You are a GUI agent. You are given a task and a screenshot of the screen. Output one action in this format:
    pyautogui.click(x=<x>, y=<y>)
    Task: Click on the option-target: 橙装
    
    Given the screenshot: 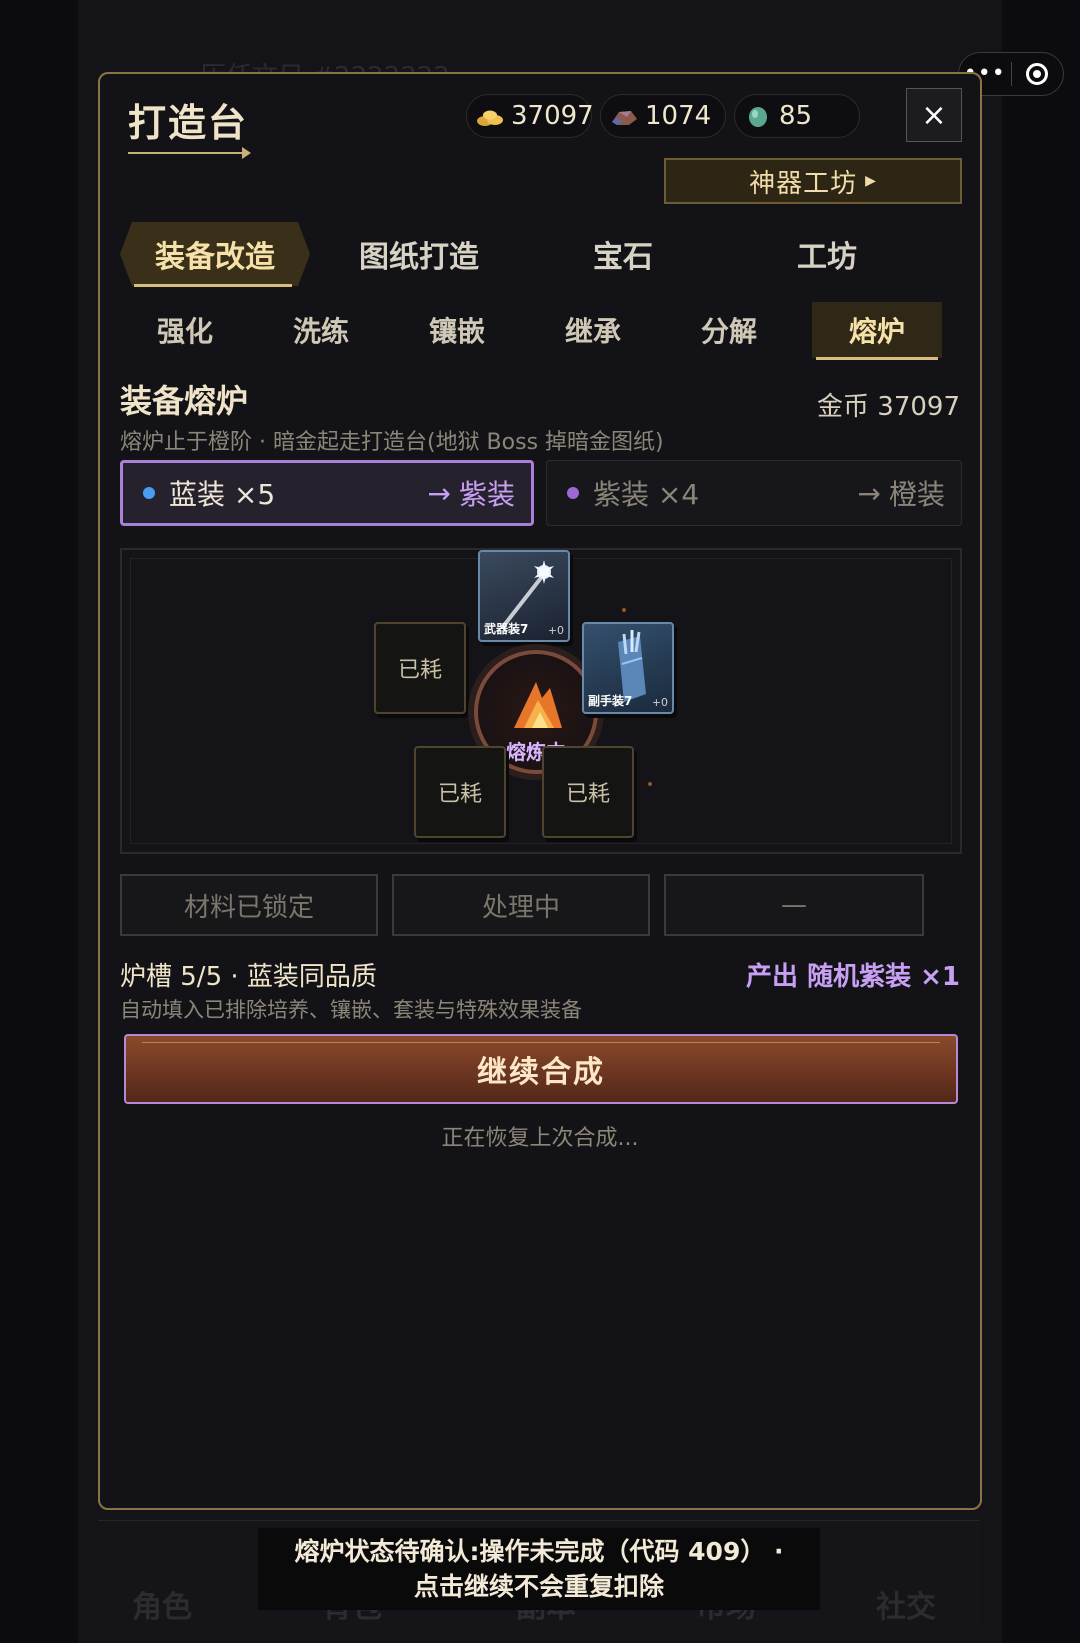 What is the action you would take?
    pyautogui.click(x=916, y=494)
    